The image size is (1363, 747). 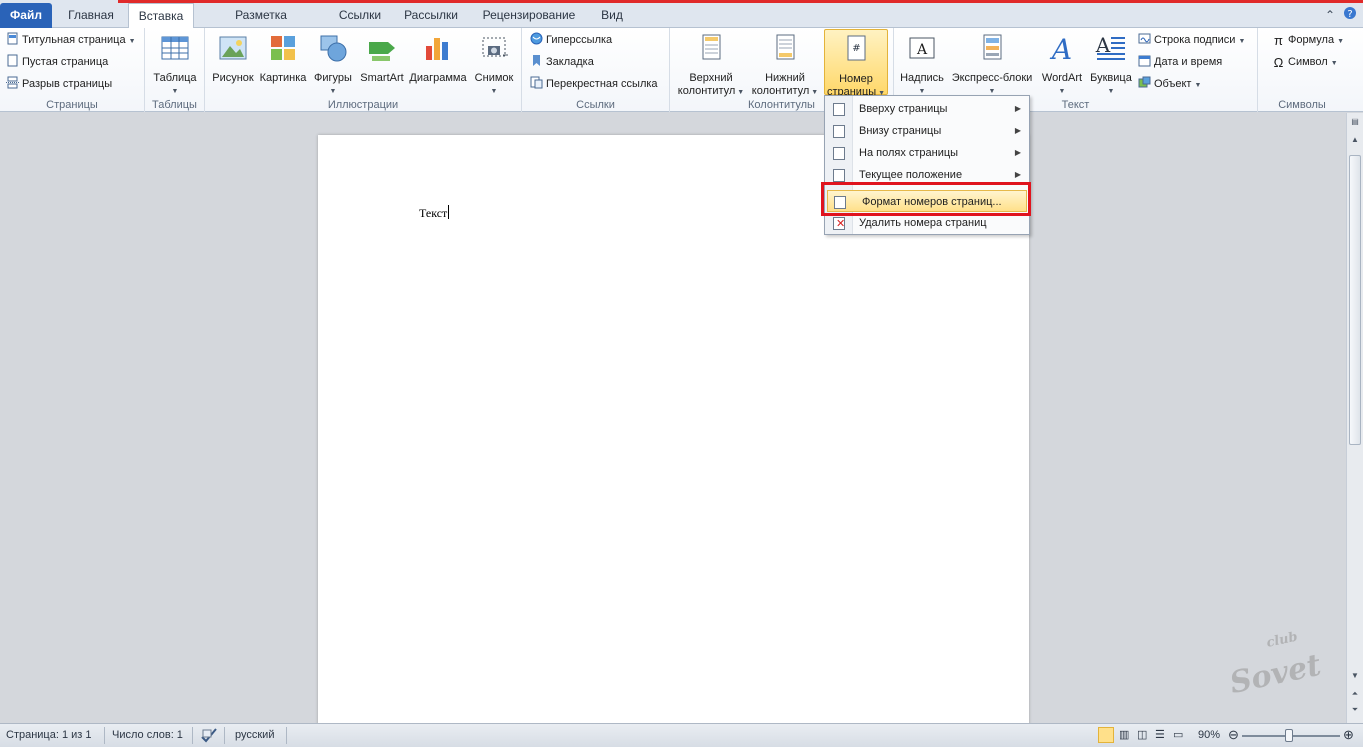 What do you see at coordinates (283, 48) in the screenshot?
I see `clipart-icon` at bounding box center [283, 48].